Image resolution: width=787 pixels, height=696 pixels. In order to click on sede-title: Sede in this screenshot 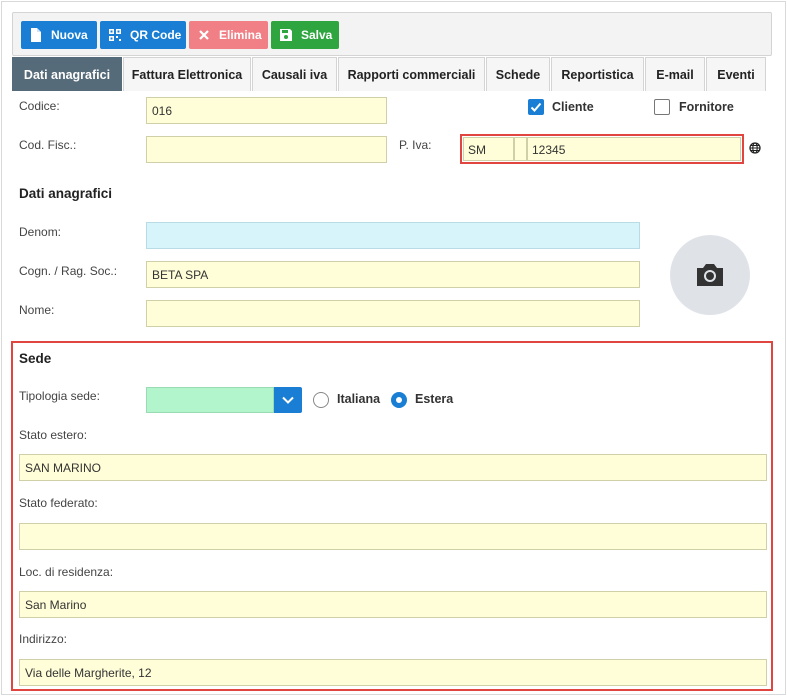, I will do `click(35, 358)`.